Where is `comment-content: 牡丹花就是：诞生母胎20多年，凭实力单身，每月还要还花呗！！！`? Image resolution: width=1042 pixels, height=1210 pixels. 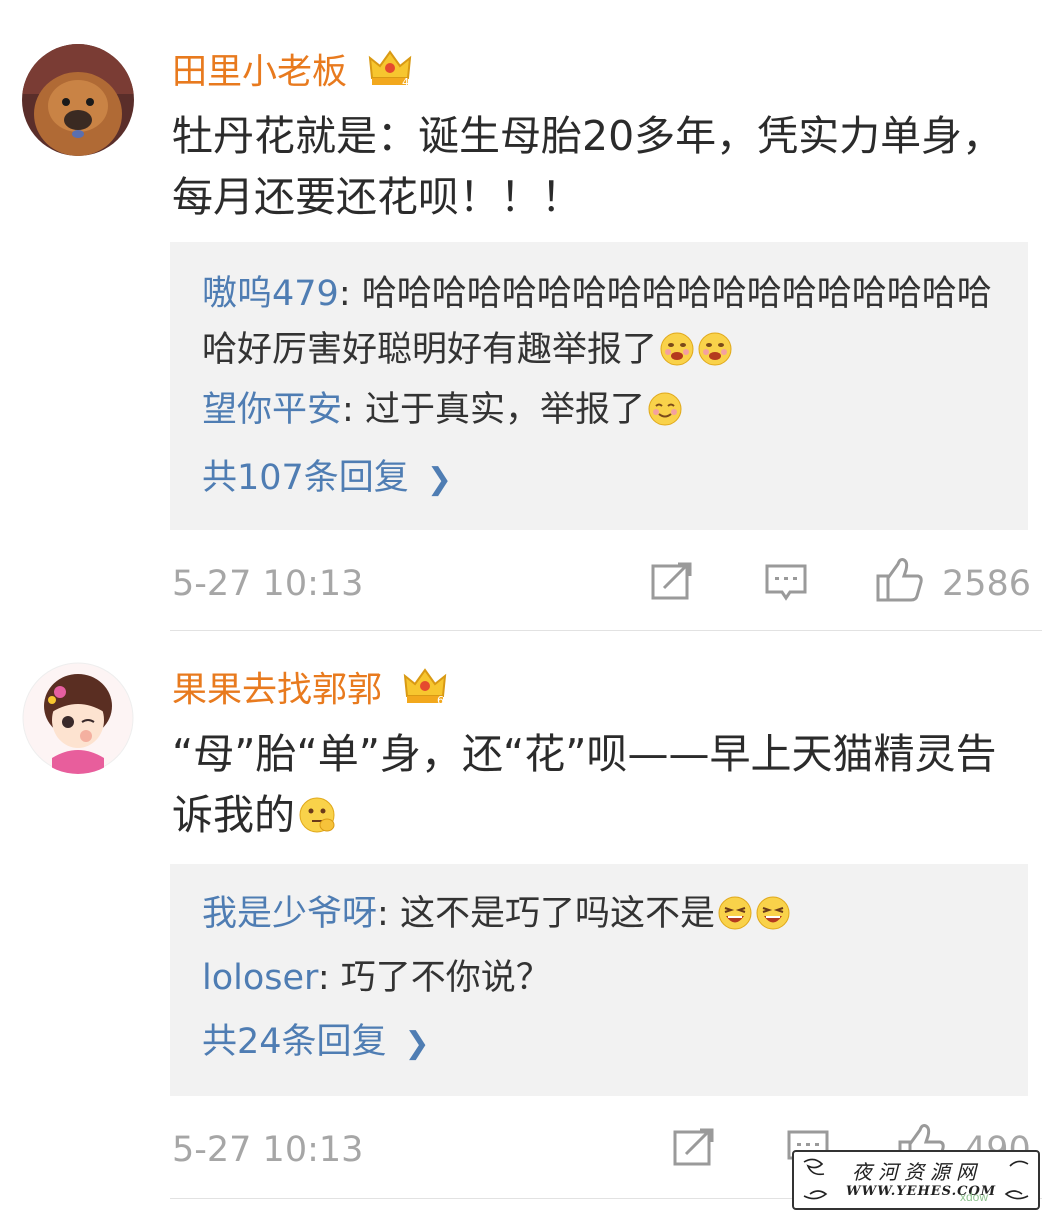
comment-content: 牡丹花就是：诞生母胎20多年，凭实力单身，每月还要还花呗！！！ is located at coordinates (597, 167).